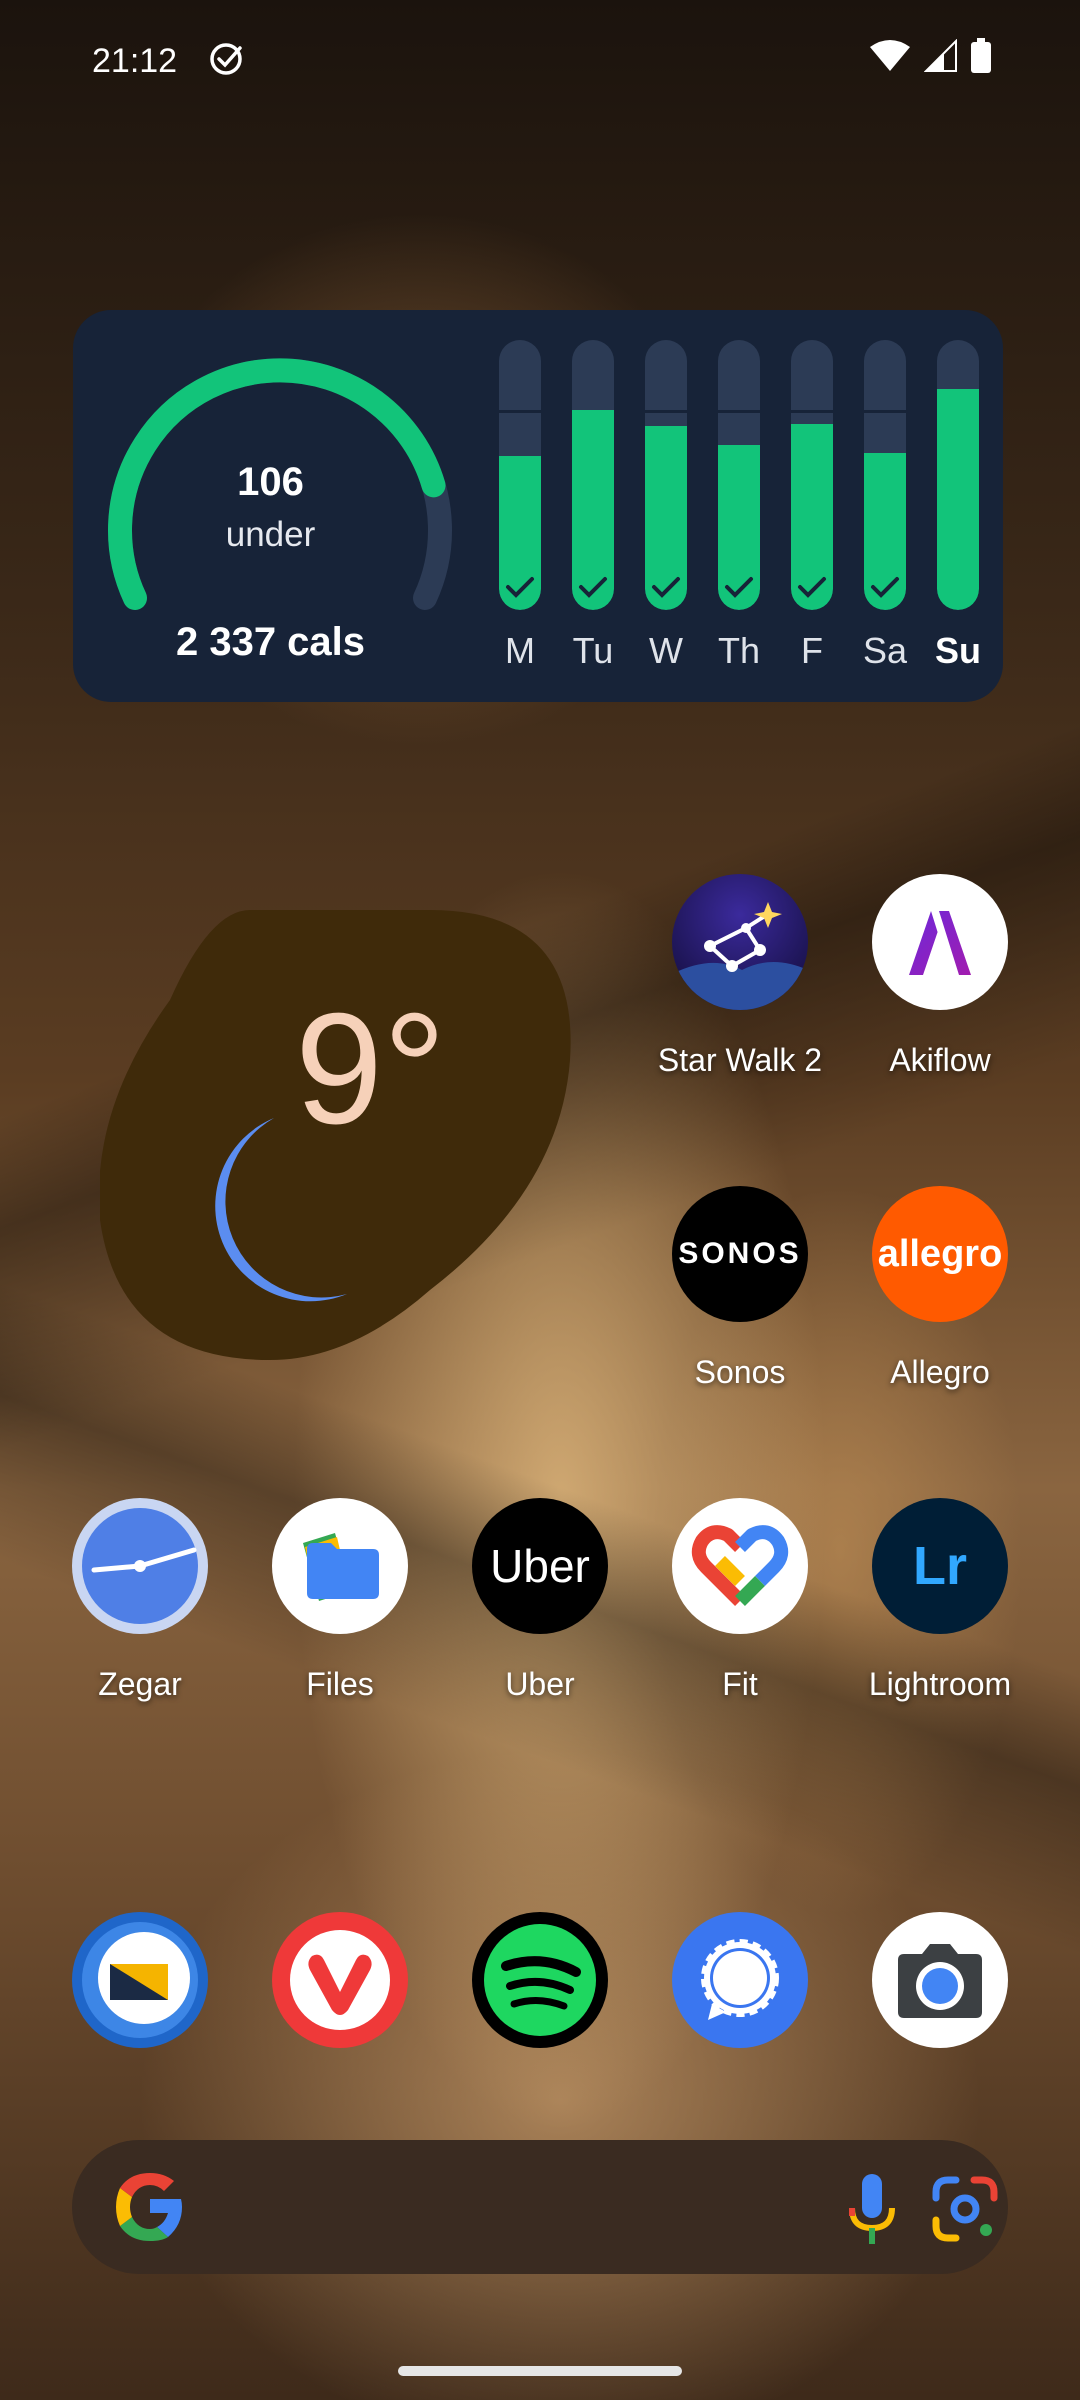 Image resolution: width=1080 pixels, height=2400 pixels. What do you see at coordinates (340, 1684) in the screenshot?
I see `app-label: Files` at bounding box center [340, 1684].